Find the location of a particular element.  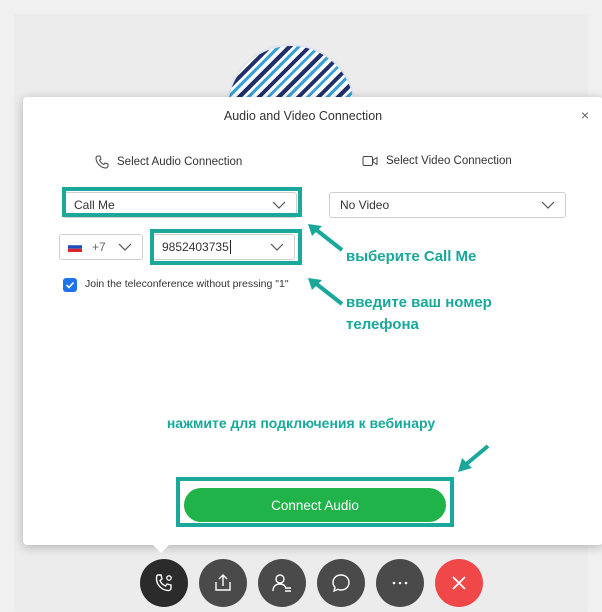

audio-heading-label: Select Audio Connection is located at coordinates (180, 162).